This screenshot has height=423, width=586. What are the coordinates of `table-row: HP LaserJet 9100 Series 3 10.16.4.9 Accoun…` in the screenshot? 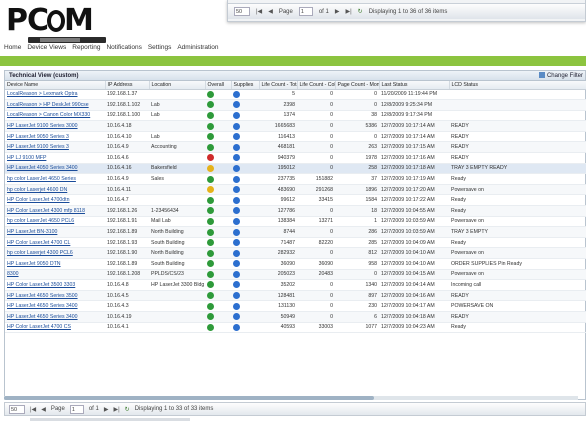 It's located at (295, 147).